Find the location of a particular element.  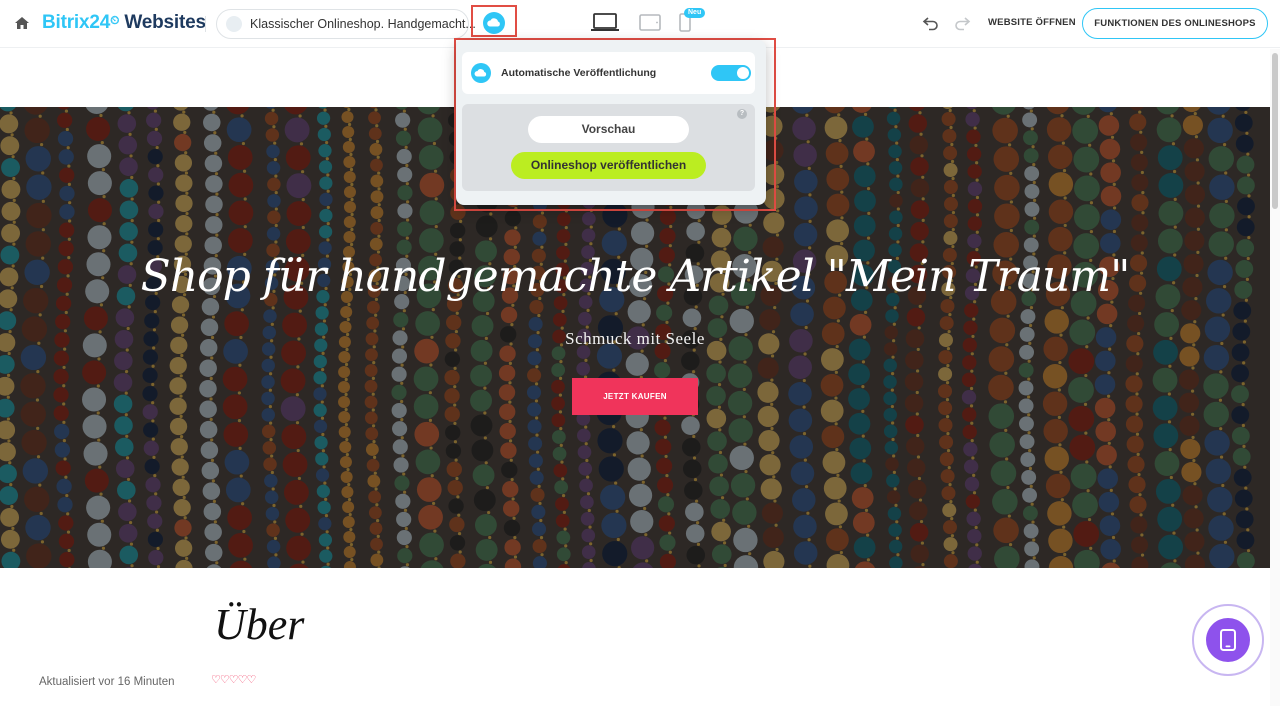

undo-icon is located at coordinates (931, 23).